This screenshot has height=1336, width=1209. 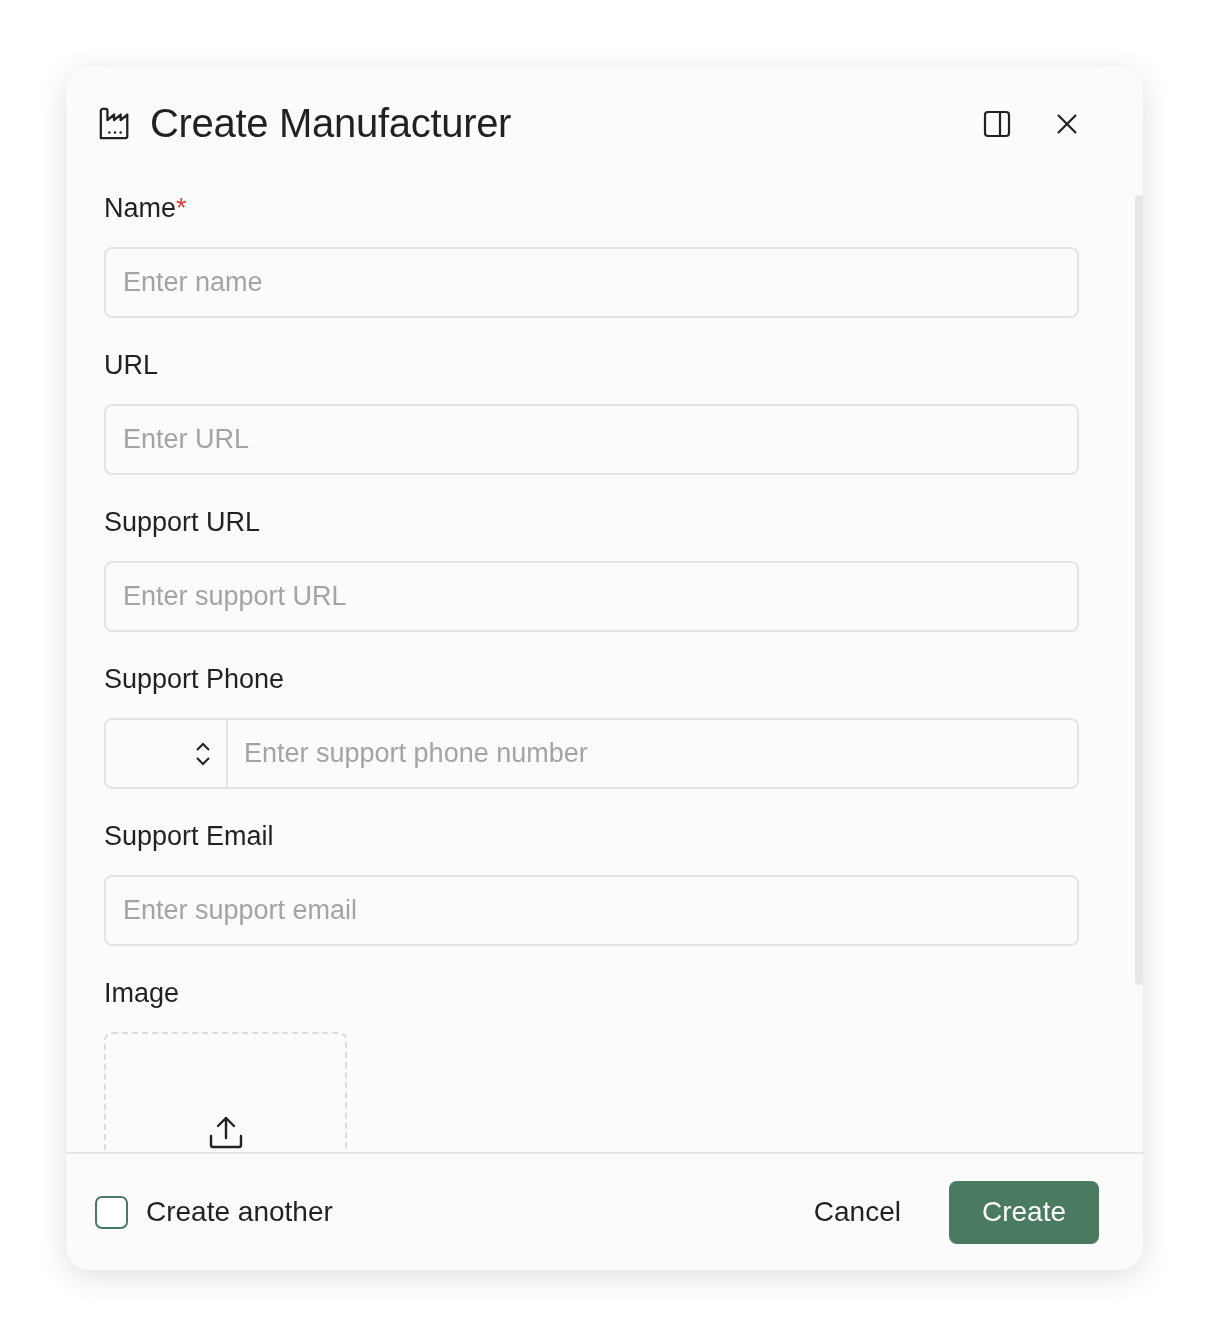 I want to click on create-button: Create, so click(x=1024, y=1212).